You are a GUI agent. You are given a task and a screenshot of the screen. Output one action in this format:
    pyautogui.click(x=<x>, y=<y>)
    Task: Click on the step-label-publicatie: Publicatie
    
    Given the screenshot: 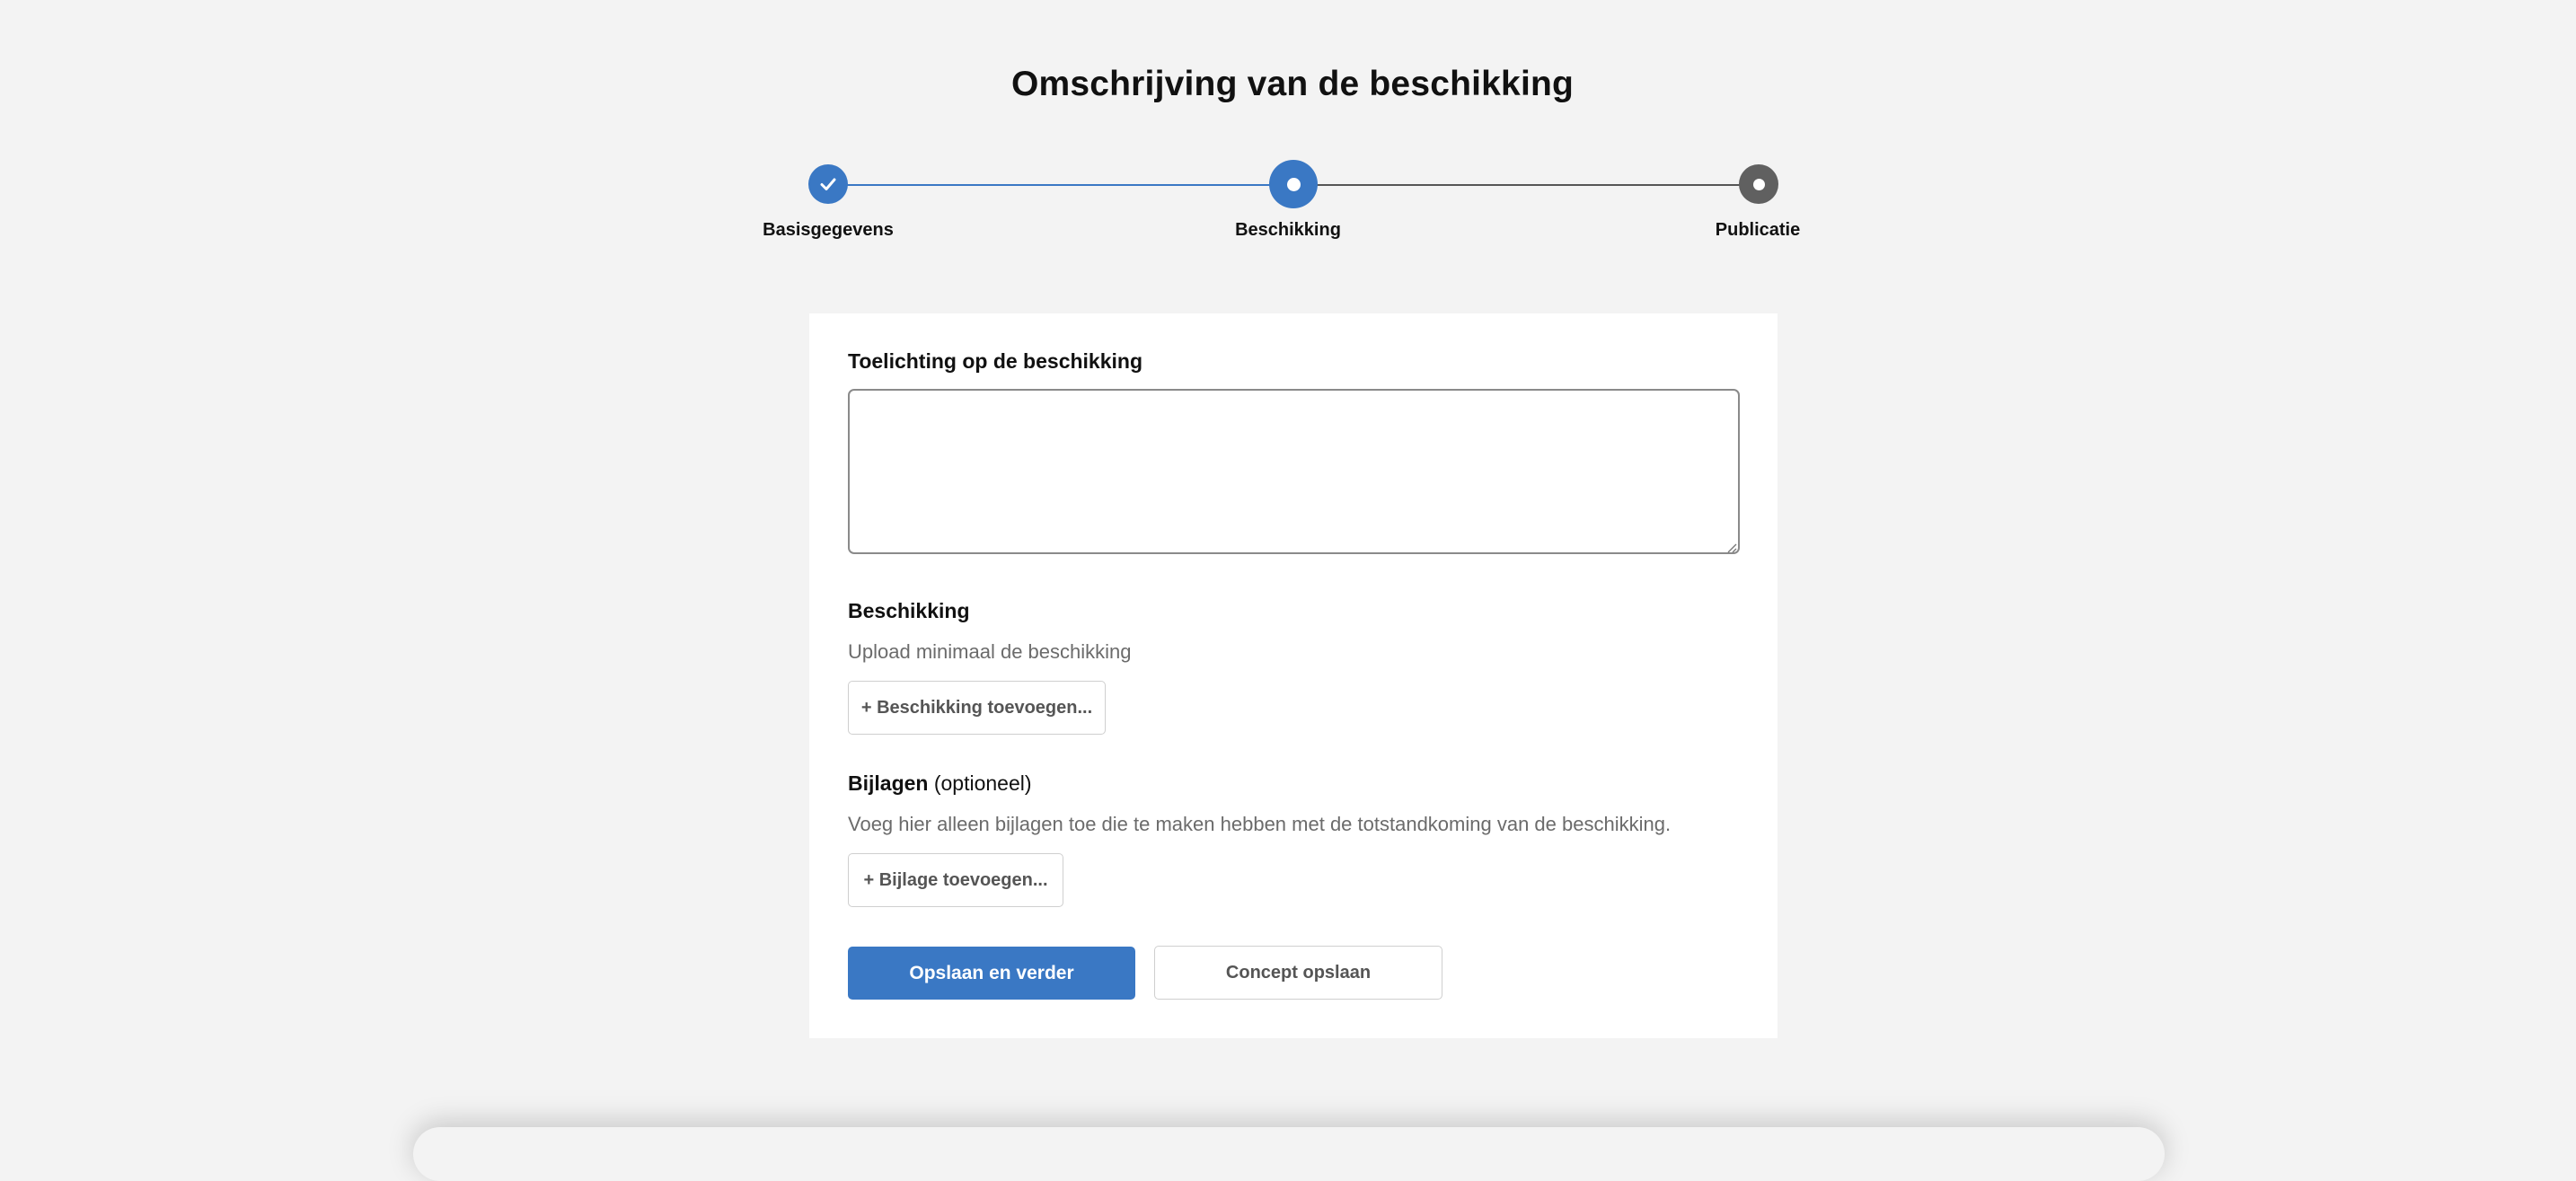 What is the action you would take?
    pyautogui.click(x=1758, y=230)
    